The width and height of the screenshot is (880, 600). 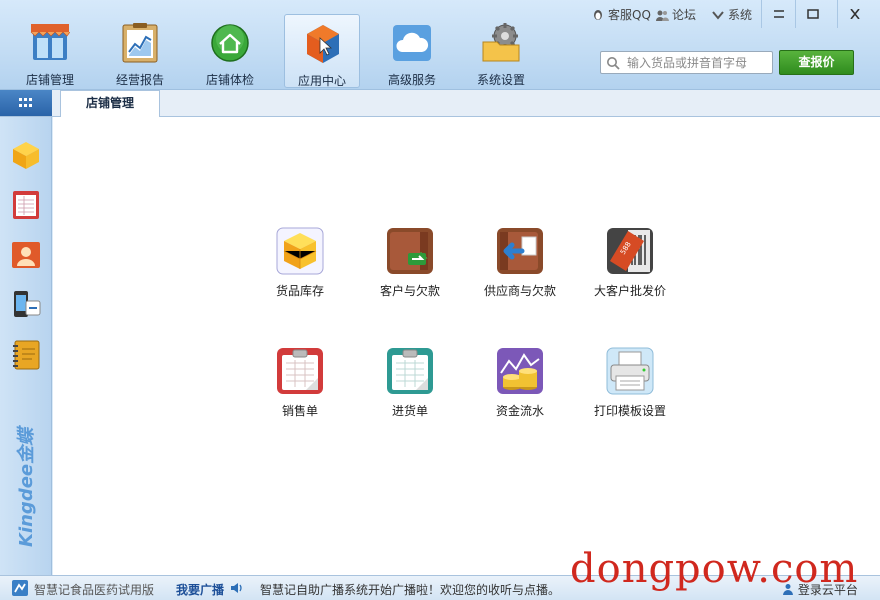 I want to click on app-customer-debt: 客户与欠款, so click(x=410, y=274).